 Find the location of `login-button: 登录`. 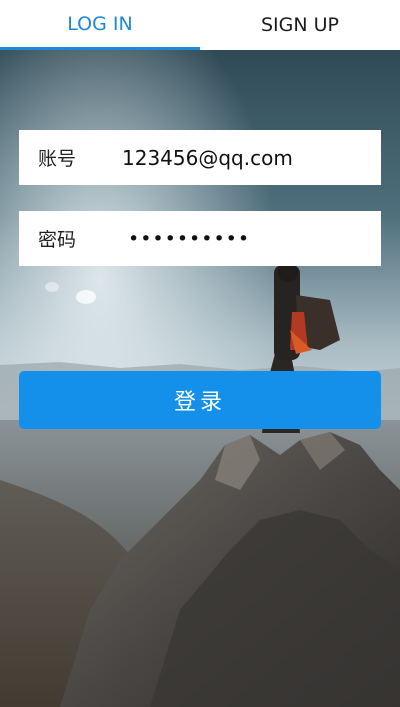

login-button: 登录 is located at coordinates (200, 400).